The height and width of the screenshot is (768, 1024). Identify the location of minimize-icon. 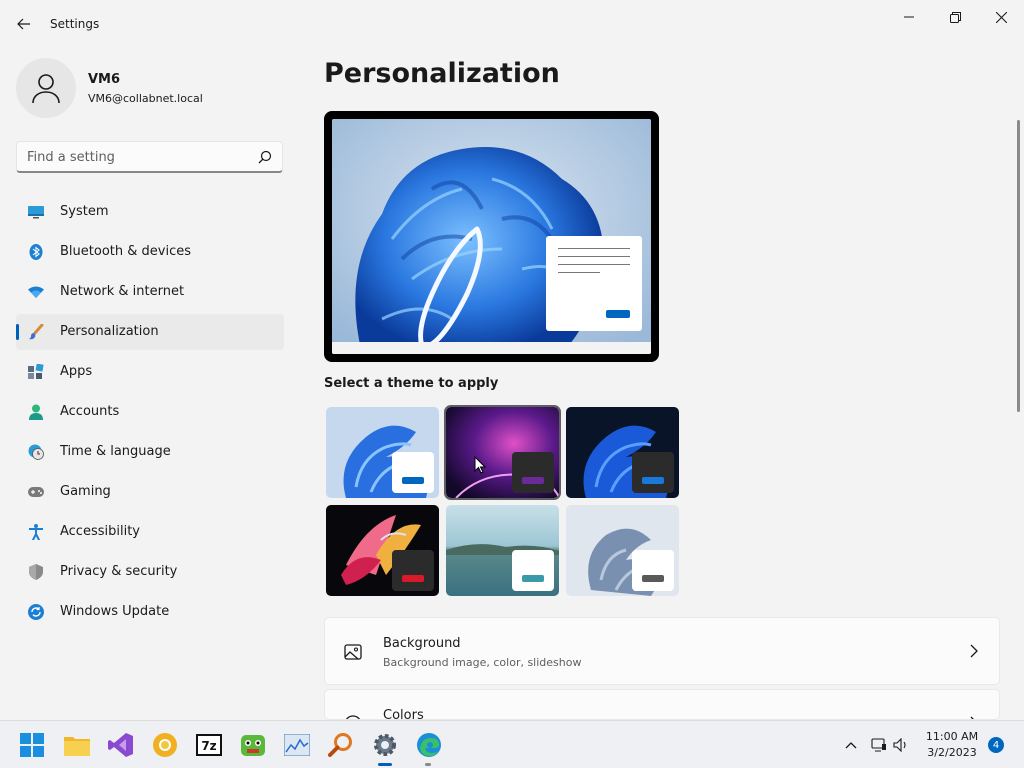
(909, 17).